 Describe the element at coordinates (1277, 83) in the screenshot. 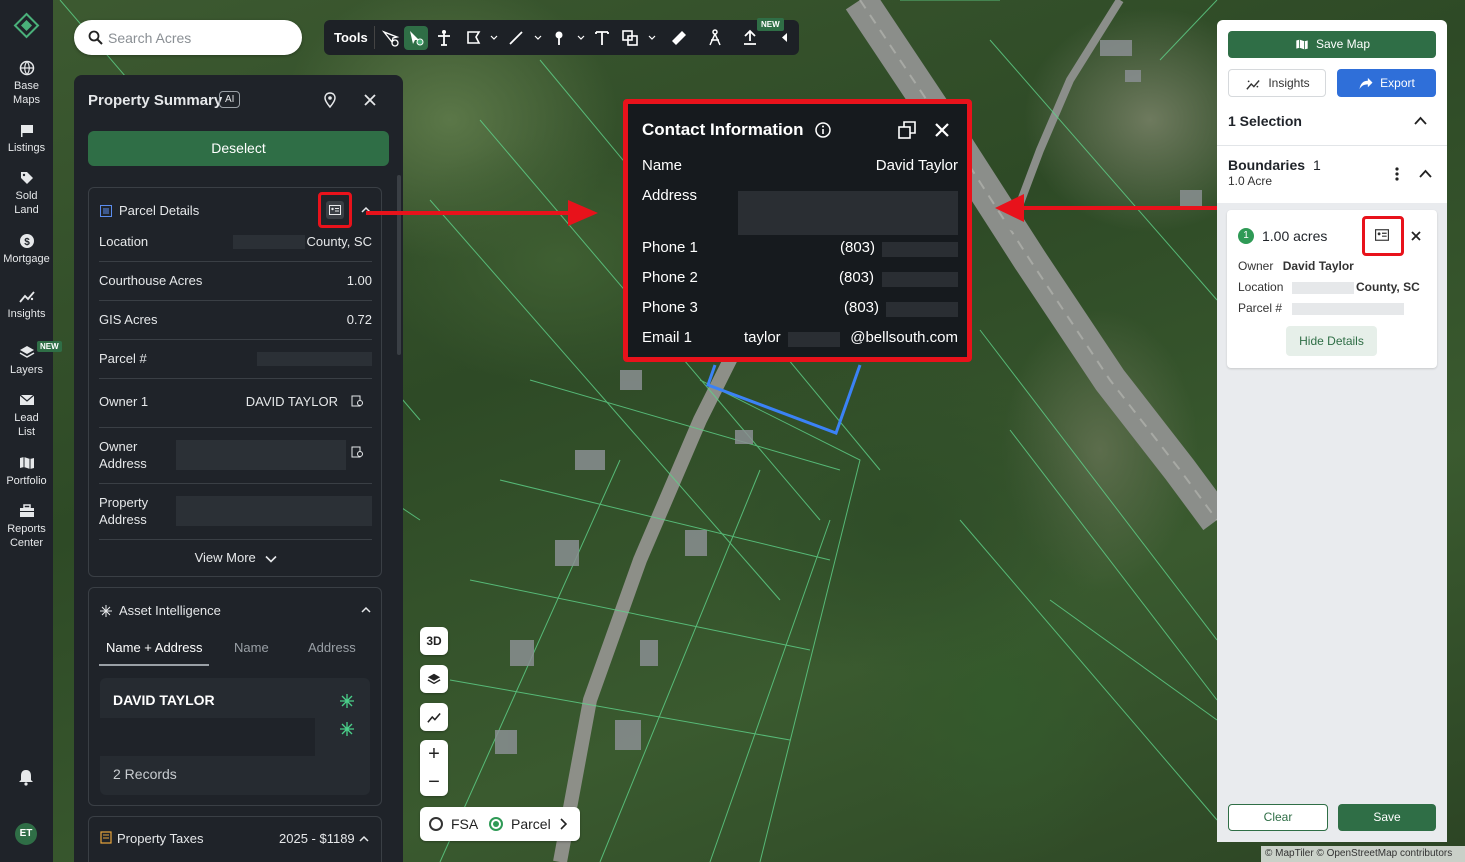

I see `insights-button: Insights` at that location.